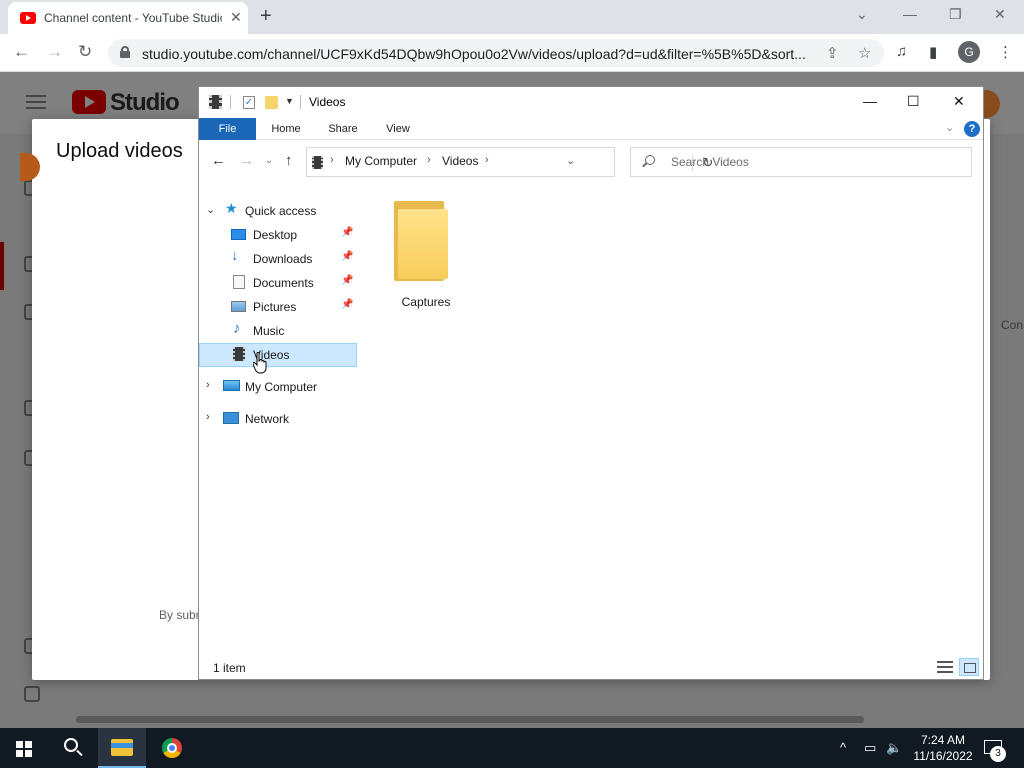 The image size is (1024, 768). Describe the element at coordinates (933, 52) in the screenshot. I see `side-panel-icon: ▮` at that location.